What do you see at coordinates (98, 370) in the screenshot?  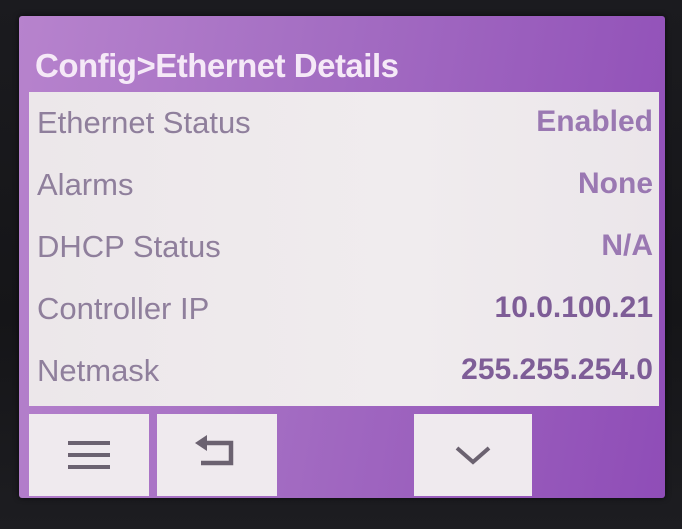 I see `netmask-label: Netmask` at bounding box center [98, 370].